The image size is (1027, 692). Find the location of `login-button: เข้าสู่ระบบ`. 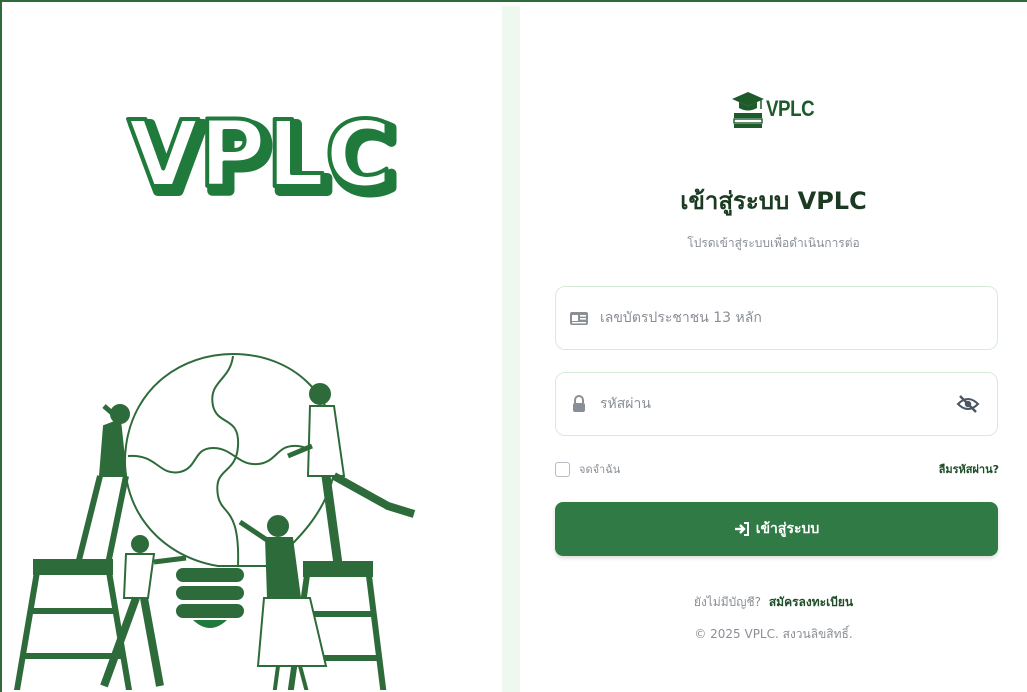

login-button: เข้าสู่ระบบ is located at coordinates (776, 529).